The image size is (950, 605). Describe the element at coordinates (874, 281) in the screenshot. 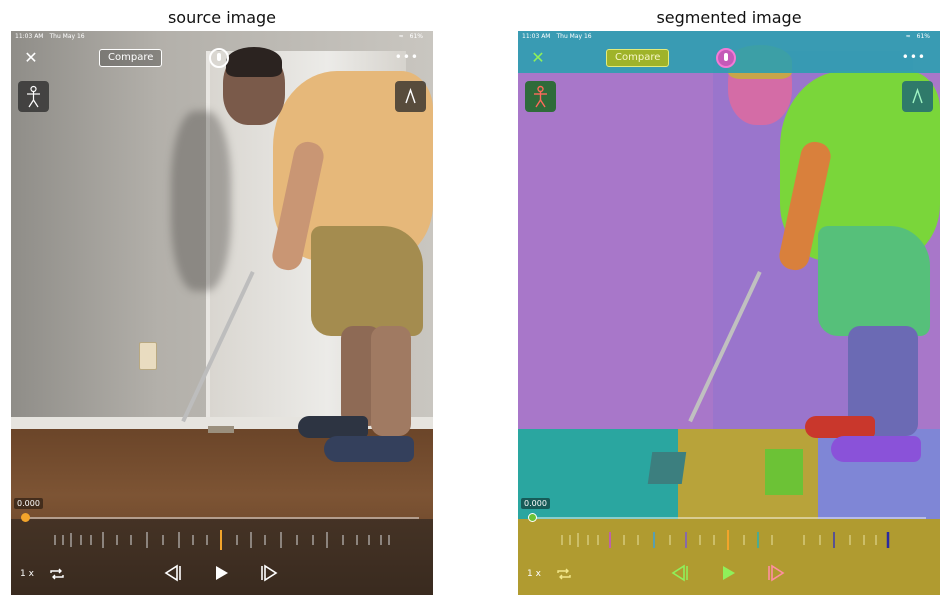

I see `segment-shorts` at that location.